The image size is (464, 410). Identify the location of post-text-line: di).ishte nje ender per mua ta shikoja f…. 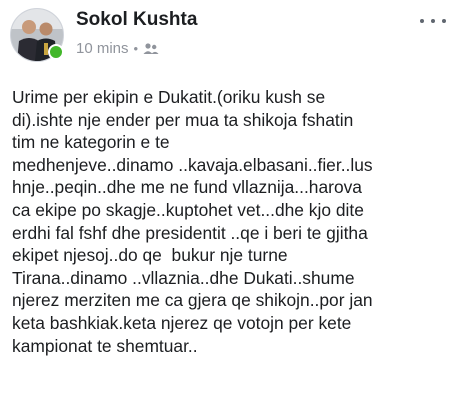
(183, 119).